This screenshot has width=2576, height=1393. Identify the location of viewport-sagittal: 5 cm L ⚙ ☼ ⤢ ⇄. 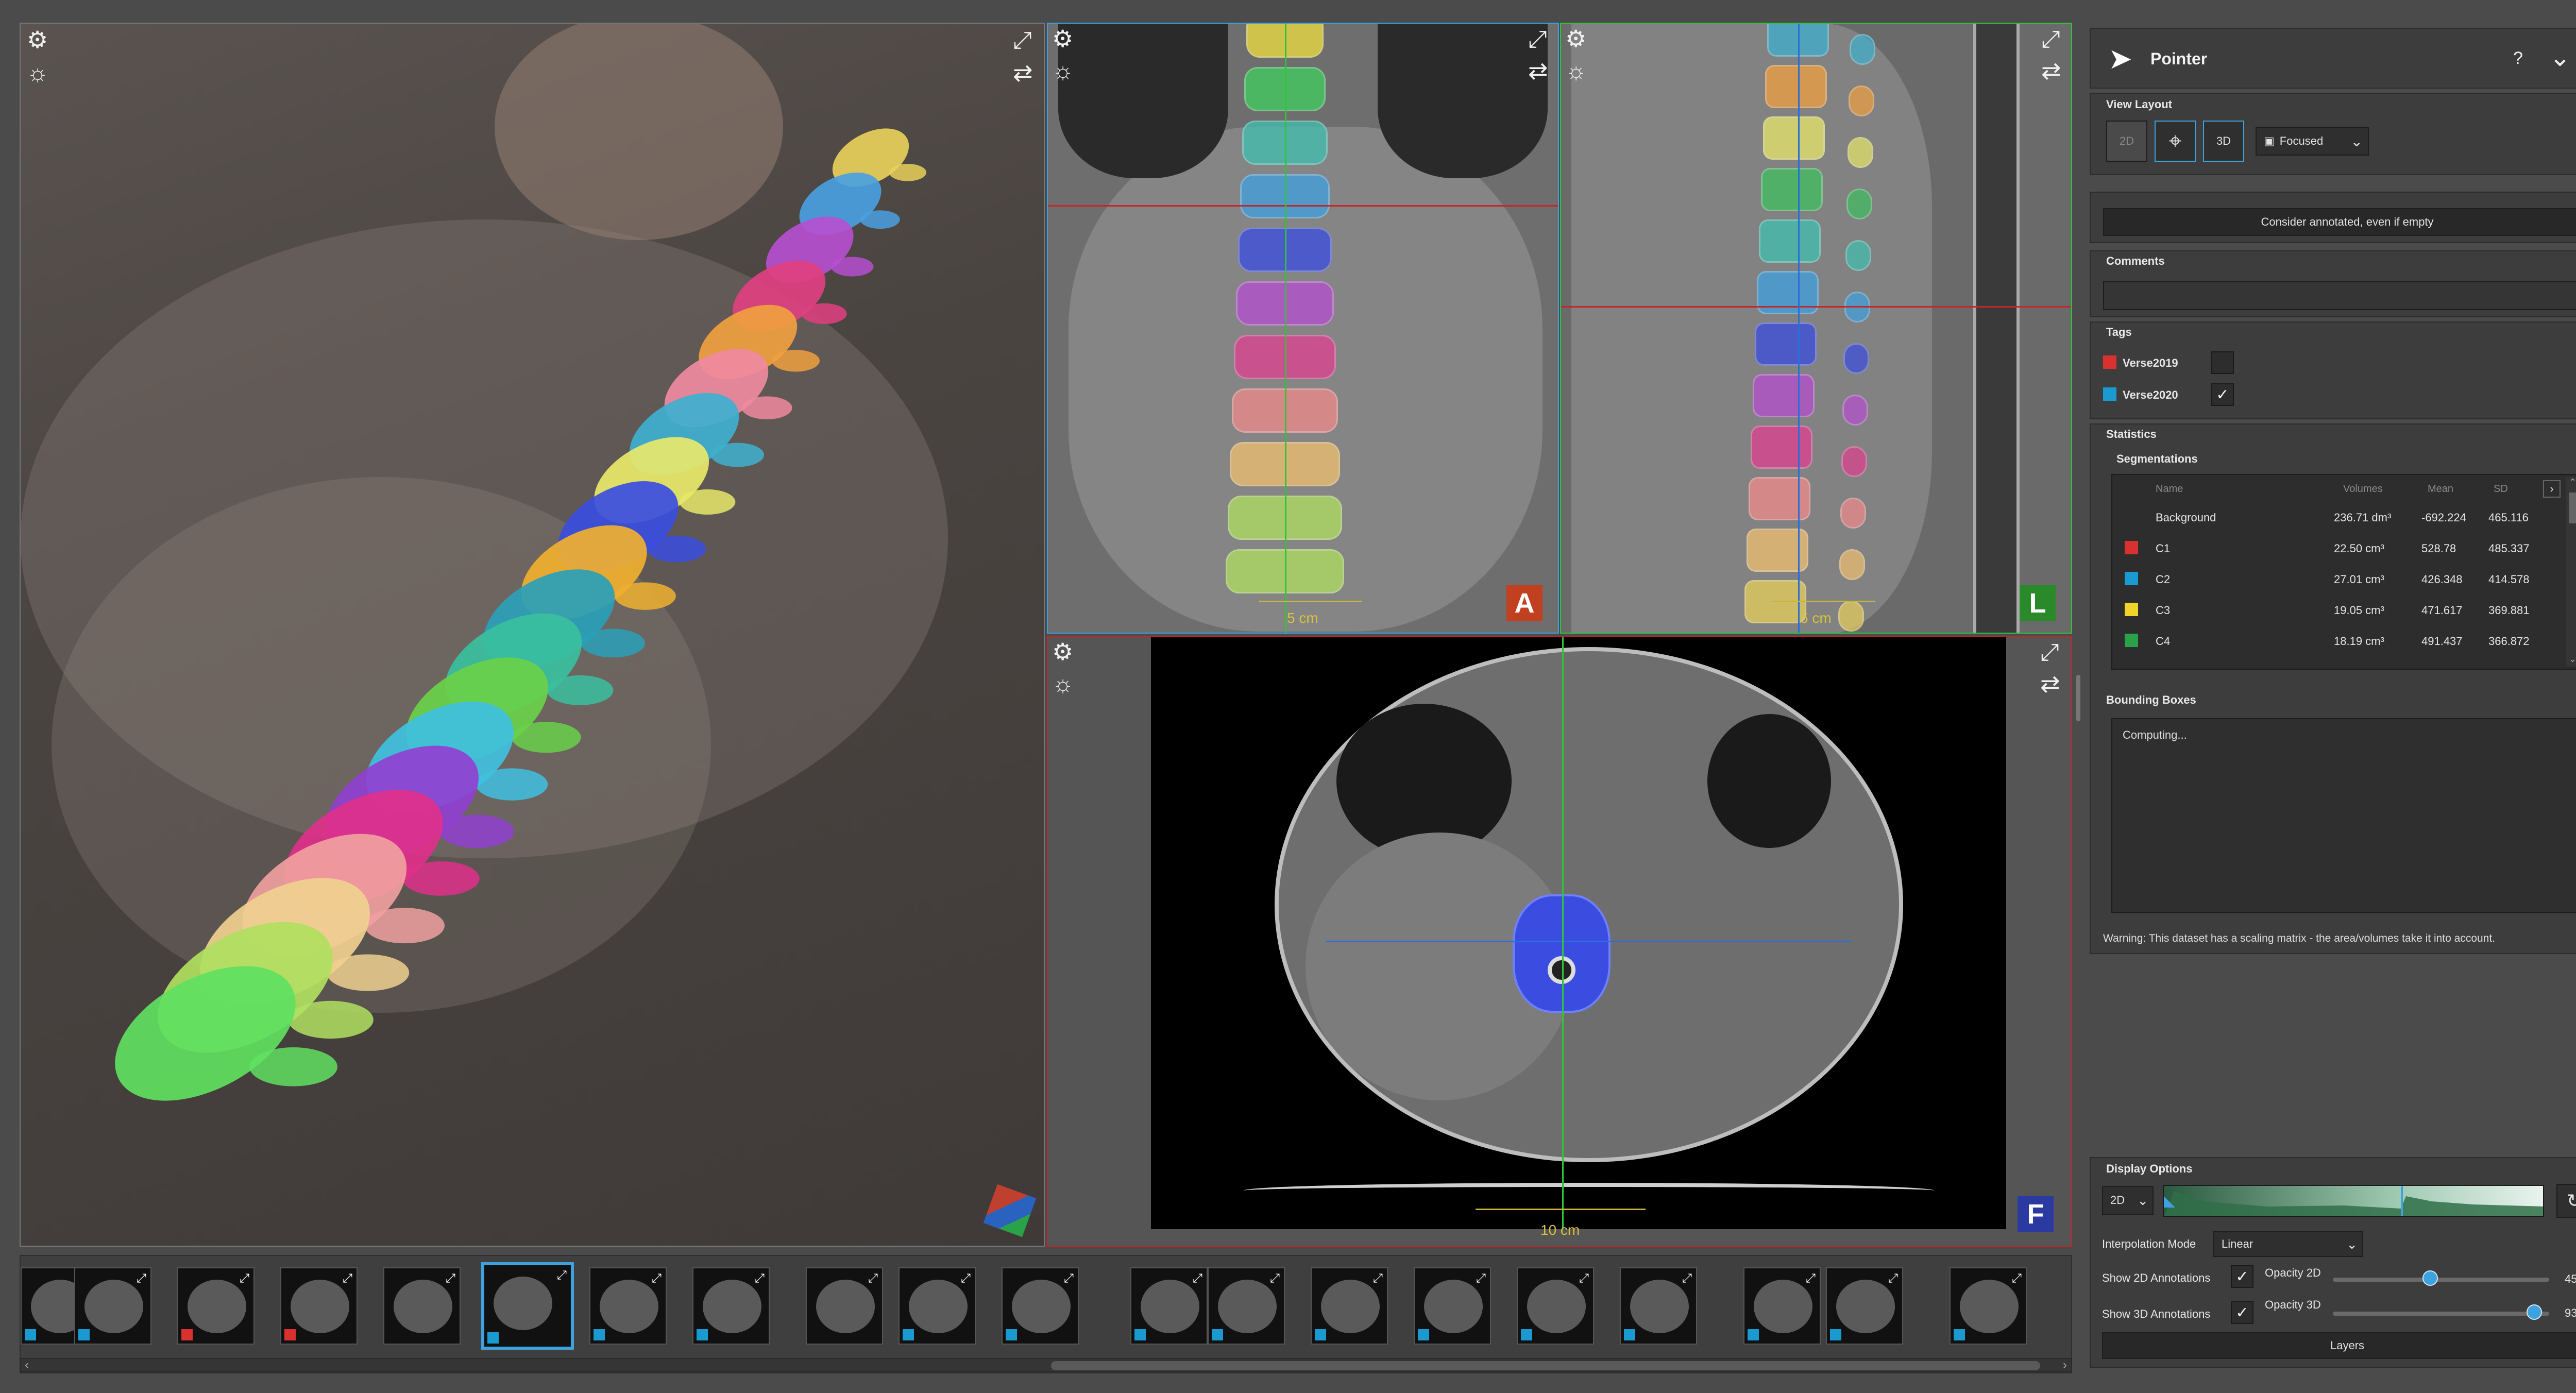
(1816, 328).